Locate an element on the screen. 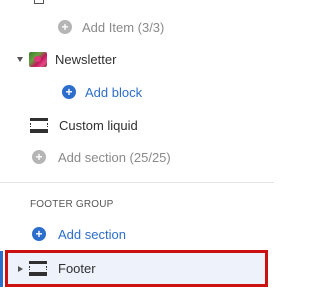 This screenshot has height=300, width=320. add-section-button-template: + Add section (25/25) is located at coordinates (101, 157).